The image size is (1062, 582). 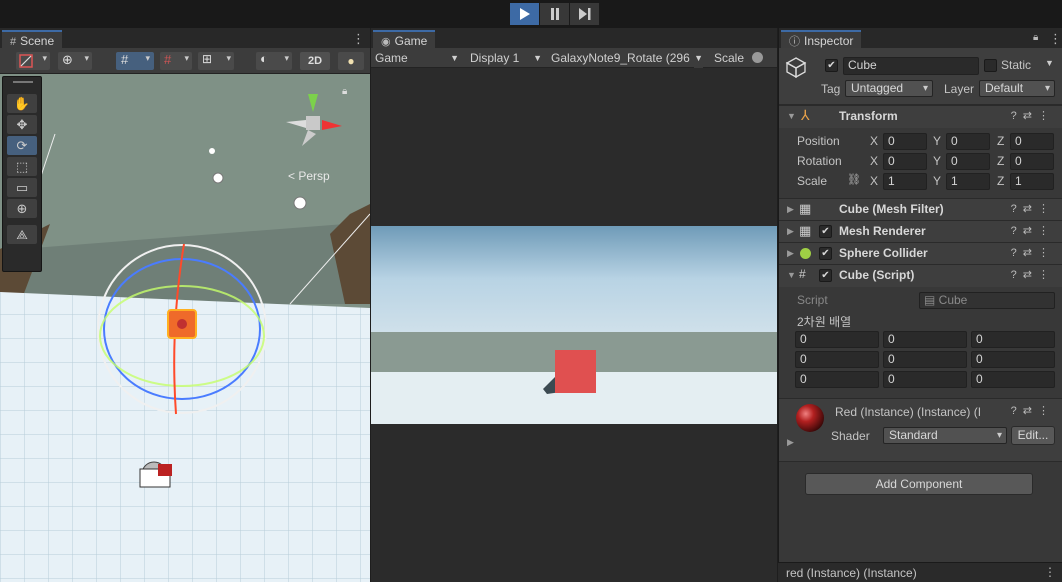 What do you see at coordinates (905, 161) in the screenshot?
I see `rotation-x-field: 0` at bounding box center [905, 161].